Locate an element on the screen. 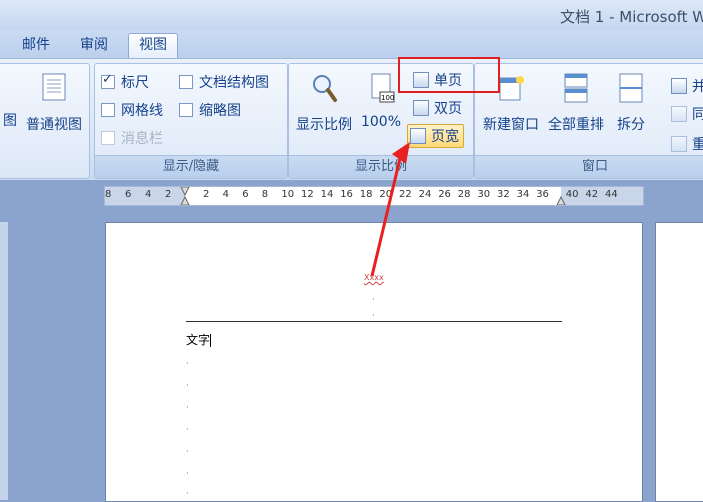 This screenshot has width=703, height=502. arrange-all-button: 全部重排 is located at coordinates (576, 103).